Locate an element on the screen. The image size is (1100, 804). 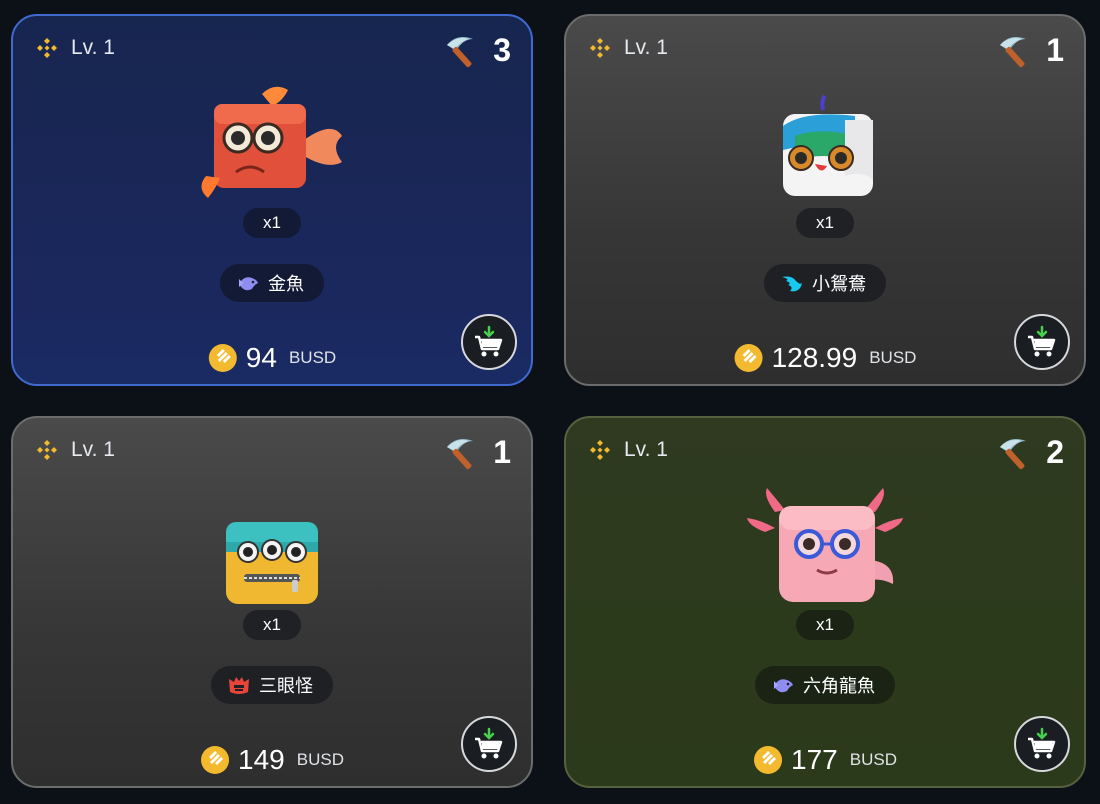
pet-type-tag: 三眼怪 is located at coordinates (272, 685).